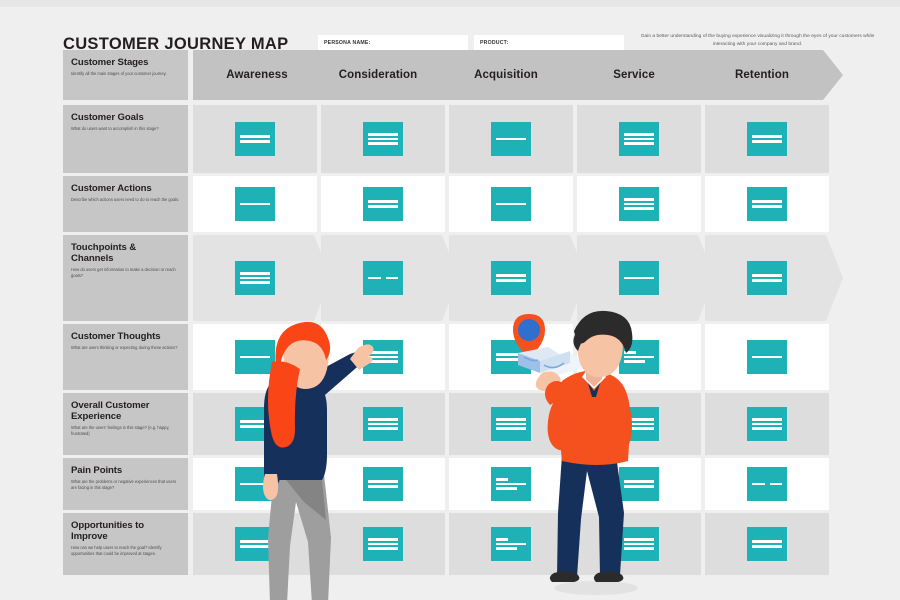  I want to click on row-label-title: Customer Stages, so click(110, 62).